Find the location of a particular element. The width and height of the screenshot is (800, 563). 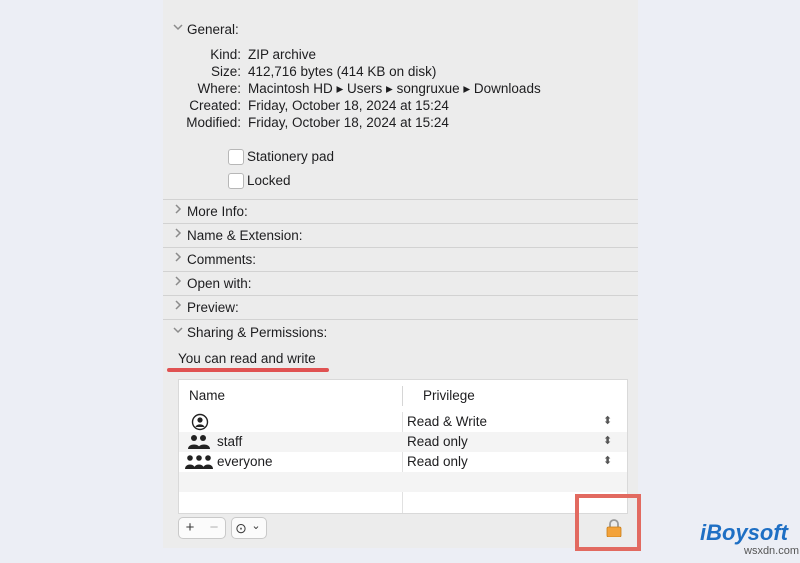

section-divider is located at coordinates (400, 319).